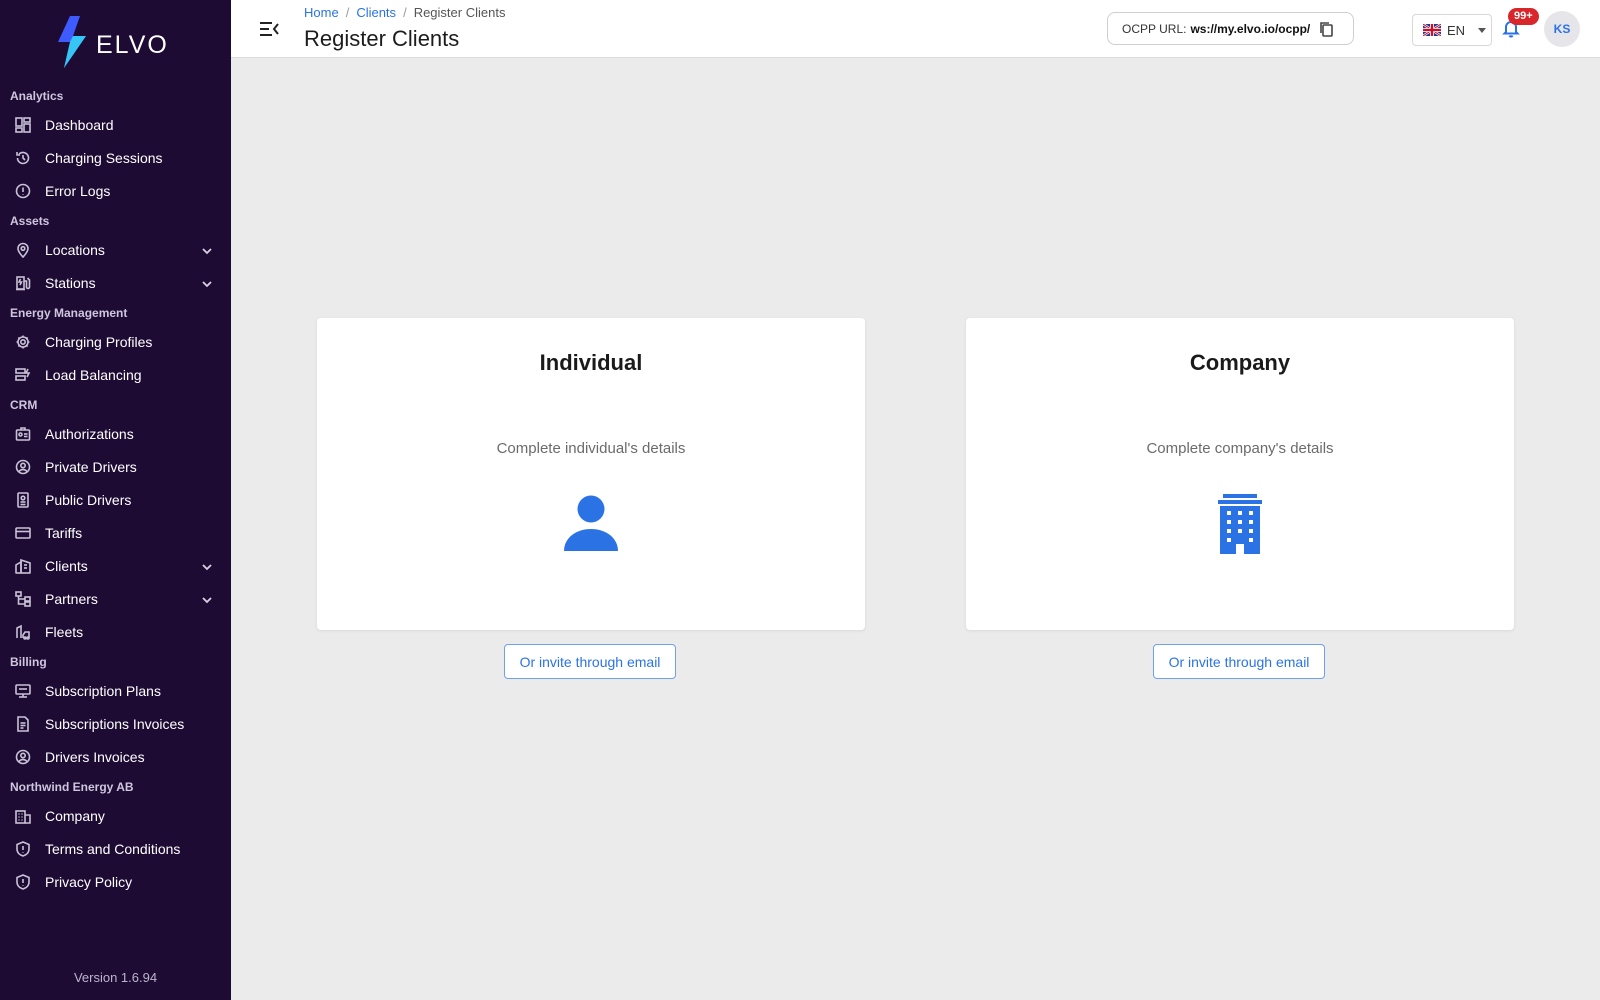 The height and width of the screenshot is (1000, 1600). Describe the element at coordinates (75, 249) in the screenshot. I see `sidebar-item-label: Locations` at that location.